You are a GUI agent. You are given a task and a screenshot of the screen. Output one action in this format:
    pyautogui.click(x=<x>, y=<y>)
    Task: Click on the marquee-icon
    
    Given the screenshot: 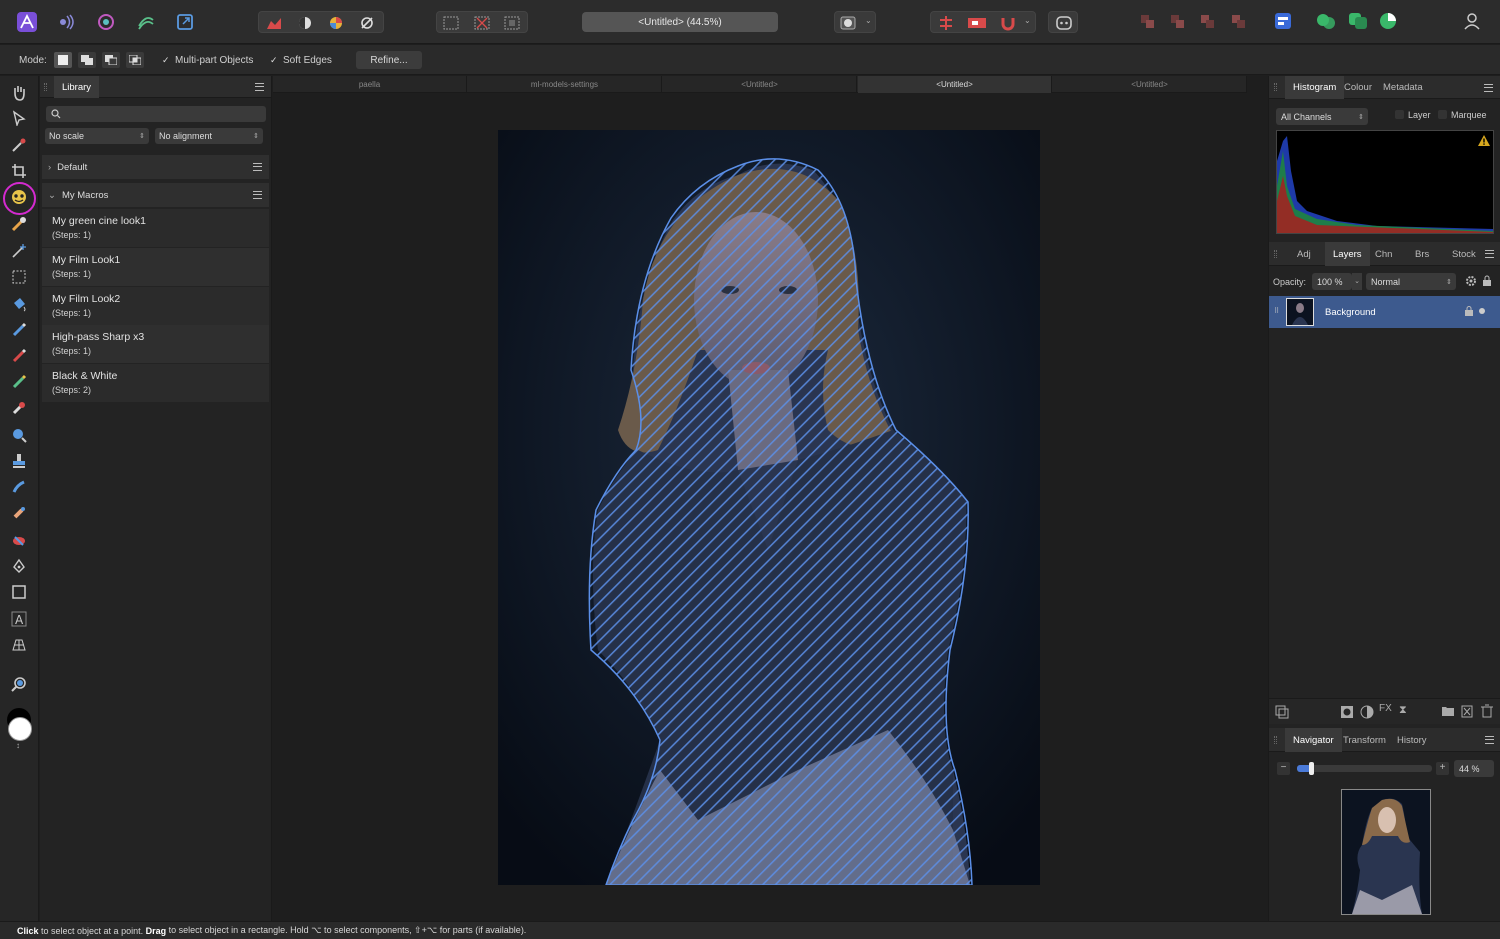 What is the action you would take?
    pyautogui.click(x=19, y=277)
    